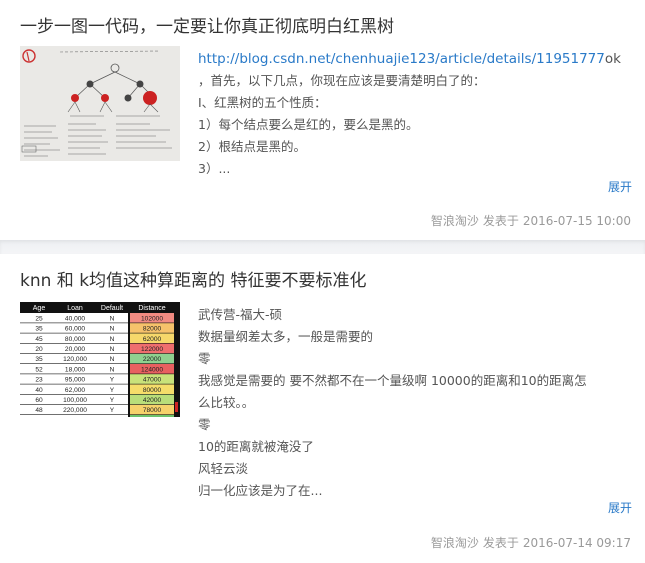 The width and height of the screenshot is (645, 563). I want to click on table-cell: 40, so click(39, 390).